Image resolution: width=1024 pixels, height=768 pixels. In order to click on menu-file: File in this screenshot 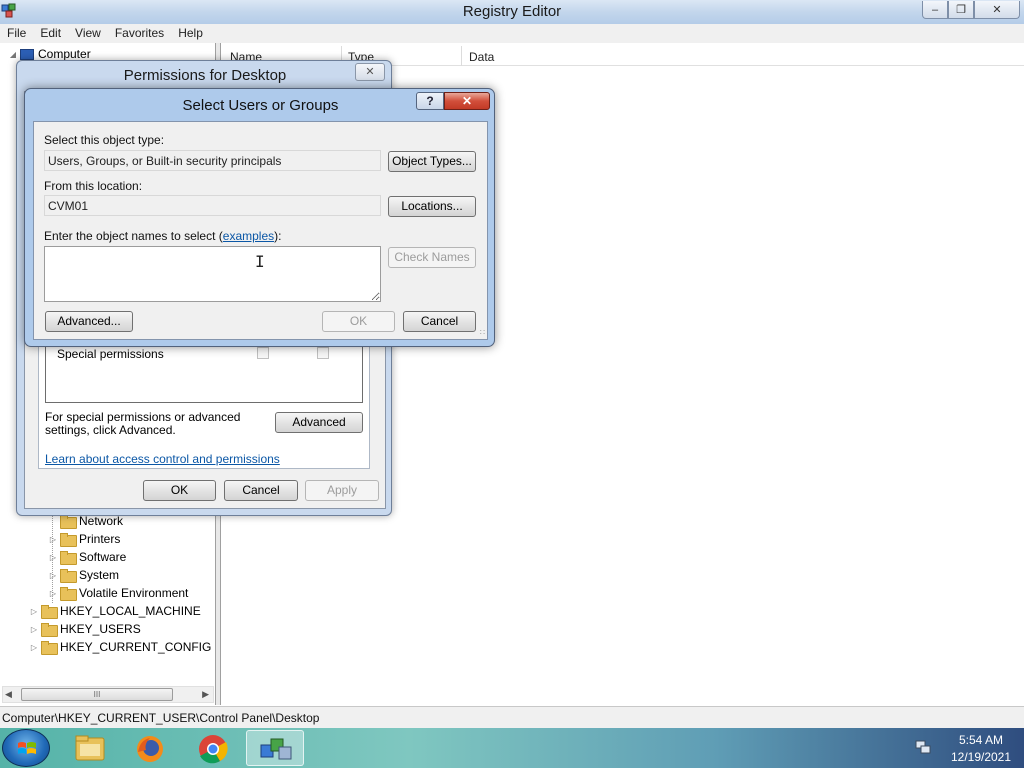, I will do `click(16, 33)`.